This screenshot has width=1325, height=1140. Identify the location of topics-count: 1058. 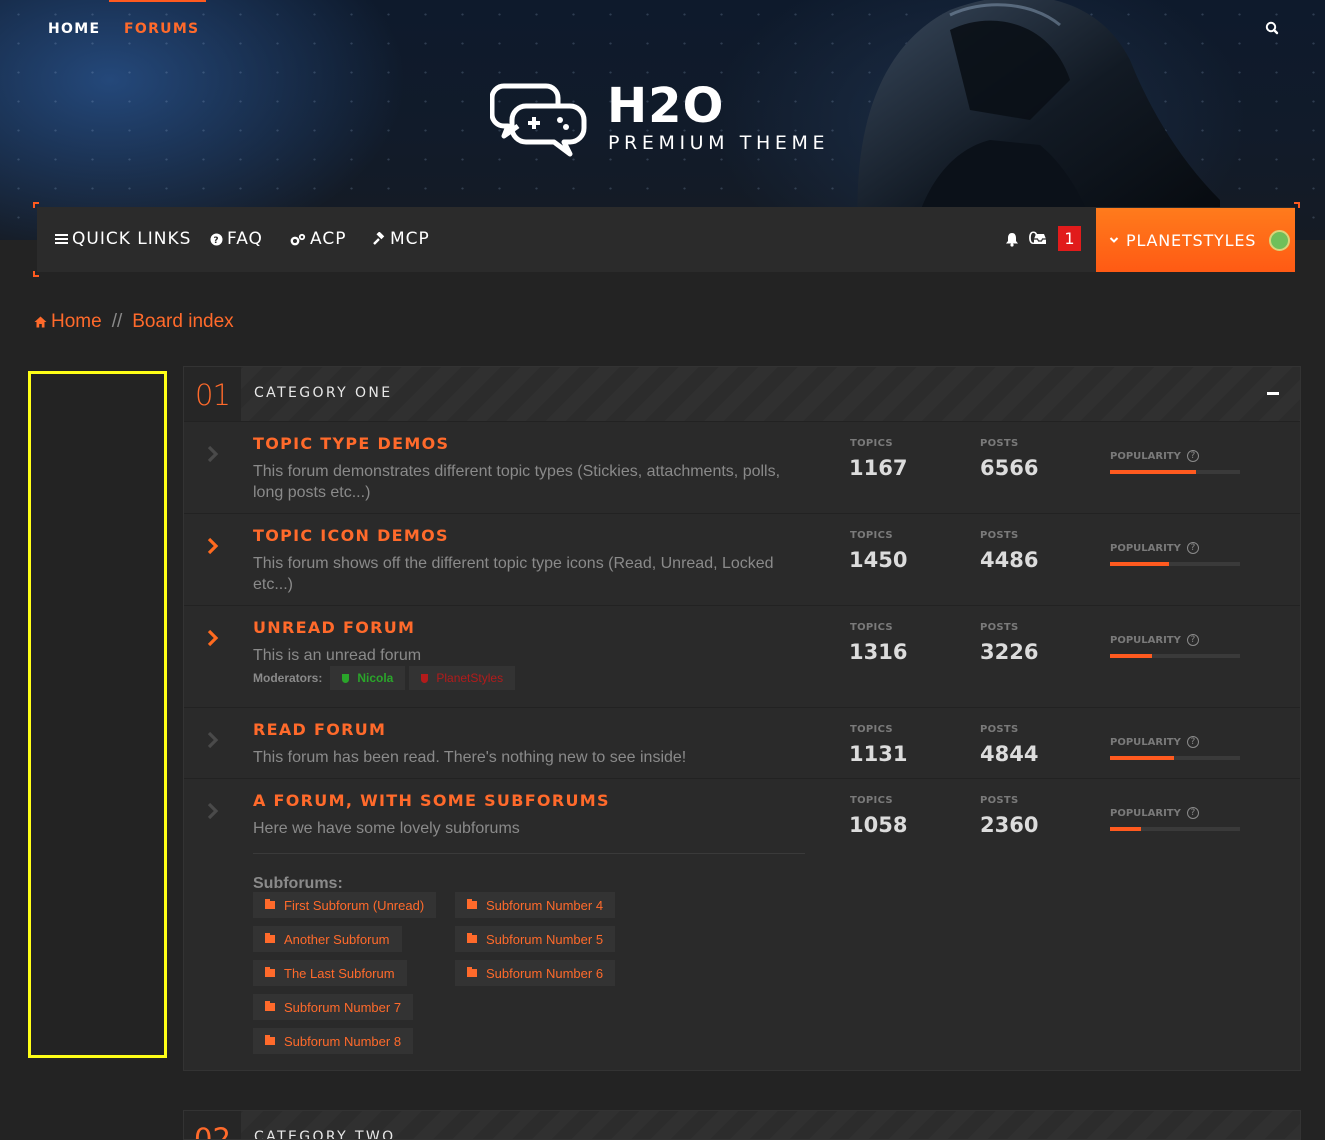
(878, 825).